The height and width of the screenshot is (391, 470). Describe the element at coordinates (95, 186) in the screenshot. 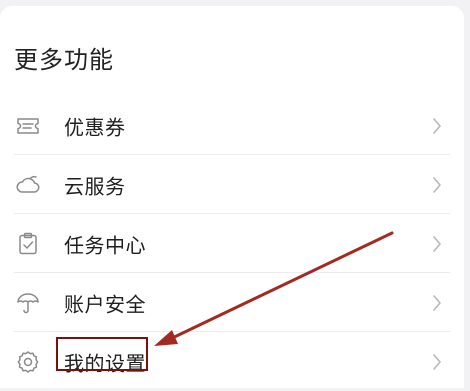

I see `menu-label: 云服务` at that location.